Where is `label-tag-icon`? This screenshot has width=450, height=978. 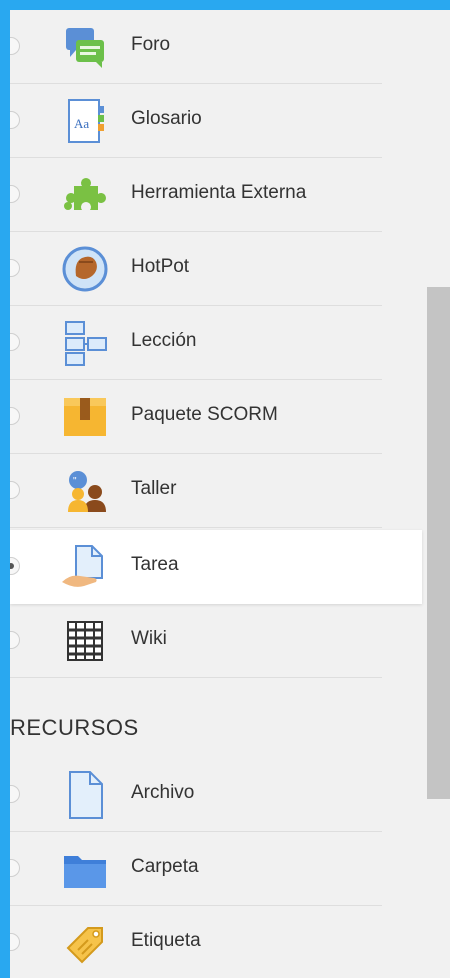
label-tag-icon is located at coordinates (85, 943).